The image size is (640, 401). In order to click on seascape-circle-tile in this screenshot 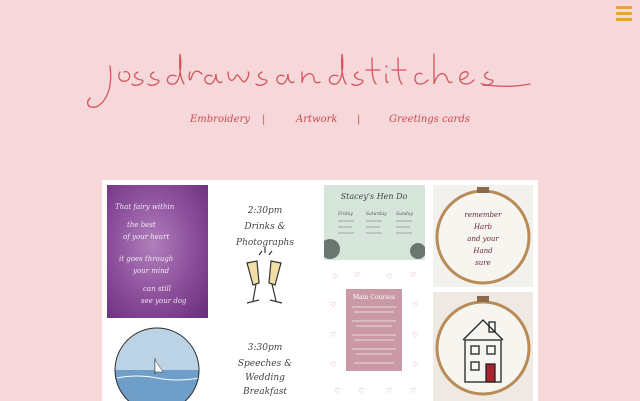, I will do `click(157, 361)`.